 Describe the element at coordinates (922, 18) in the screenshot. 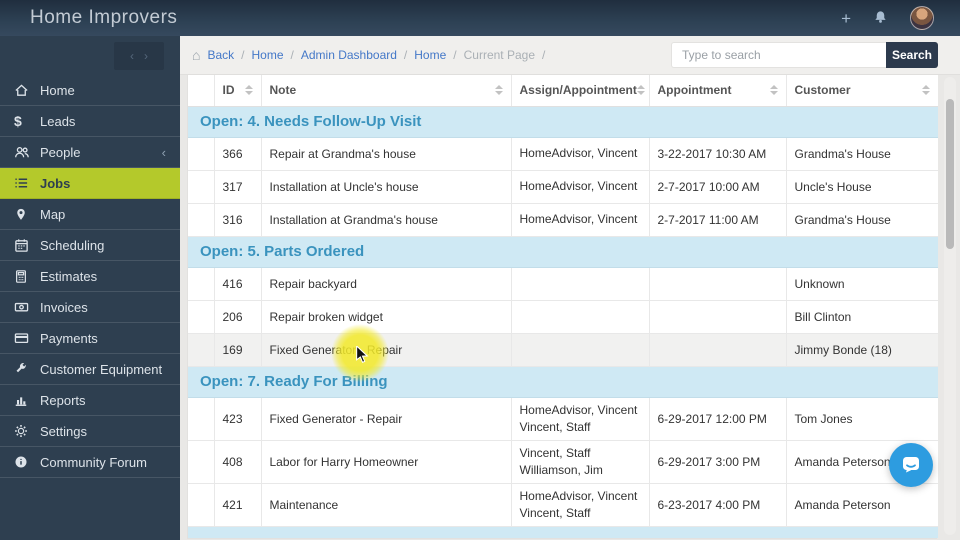

I see `user-avatar` at that location.